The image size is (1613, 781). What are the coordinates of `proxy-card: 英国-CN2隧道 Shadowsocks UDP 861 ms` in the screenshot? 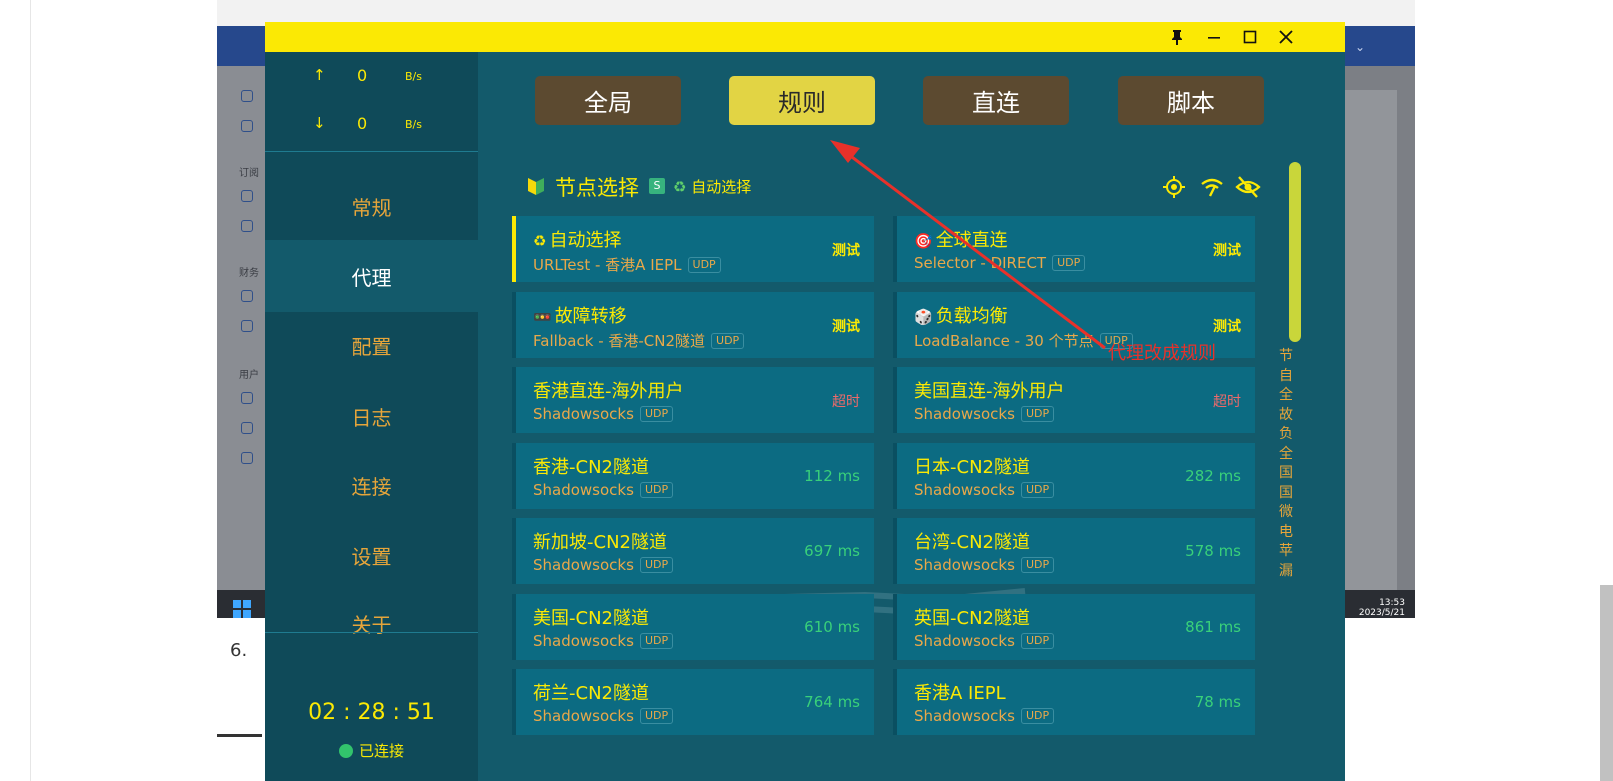 It's located at (1074, 627).